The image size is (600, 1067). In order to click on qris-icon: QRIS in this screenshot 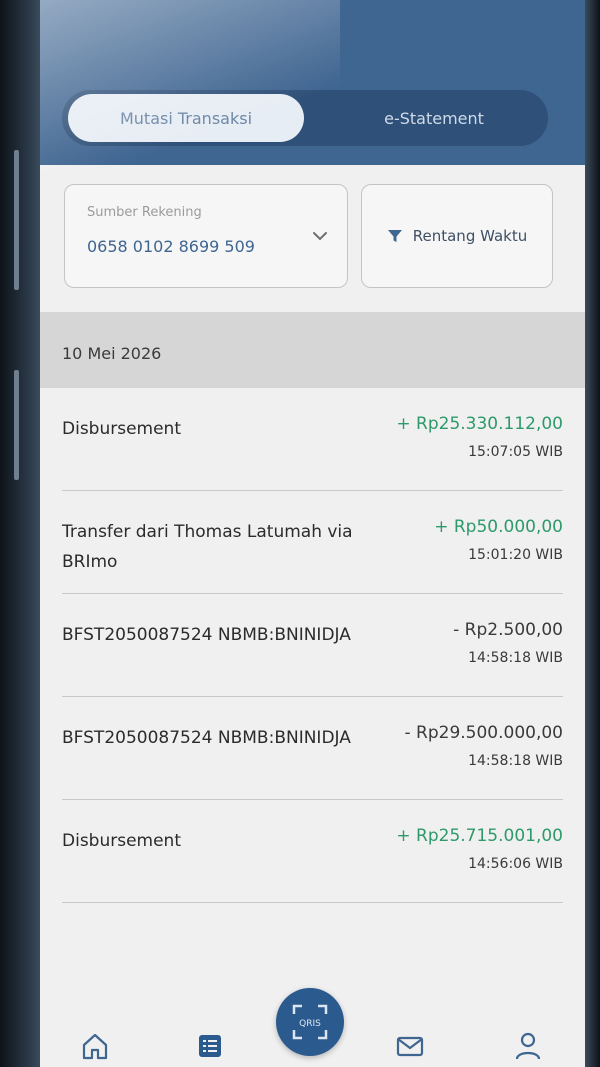, I will do `click(310, 1022)`.